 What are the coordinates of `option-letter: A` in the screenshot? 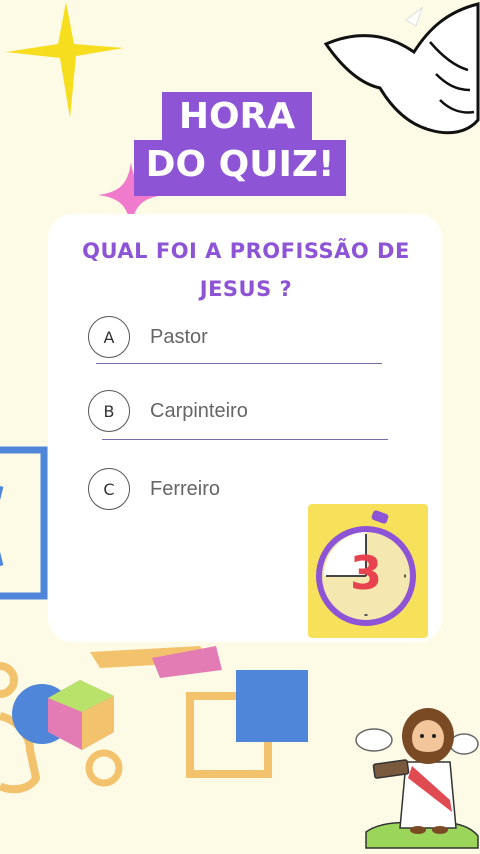 It's located at (109, 337).